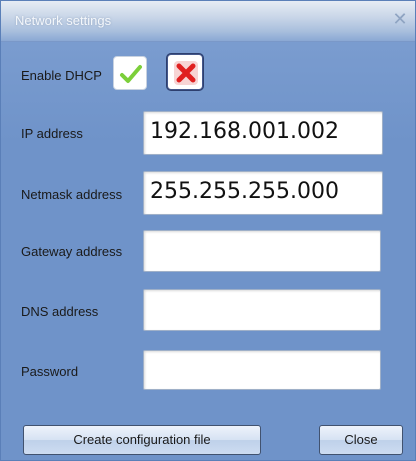 Image resolution: width=416 pixels, height=461 pixels. What do you see at coordinates (262, 251) in the screenshot?
I see `gateway-address-field` at bounding box center [262, 251].